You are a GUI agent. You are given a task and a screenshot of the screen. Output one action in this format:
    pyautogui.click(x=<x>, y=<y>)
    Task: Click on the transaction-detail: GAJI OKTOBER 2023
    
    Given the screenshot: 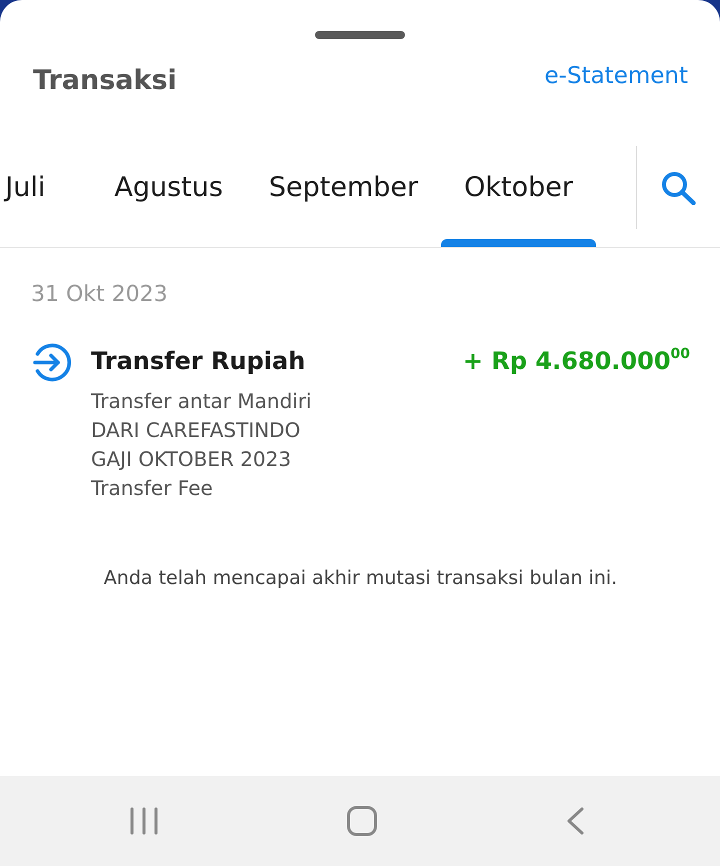 What is the action you would take?
    pyautogui.click(x=191, y=459)
    